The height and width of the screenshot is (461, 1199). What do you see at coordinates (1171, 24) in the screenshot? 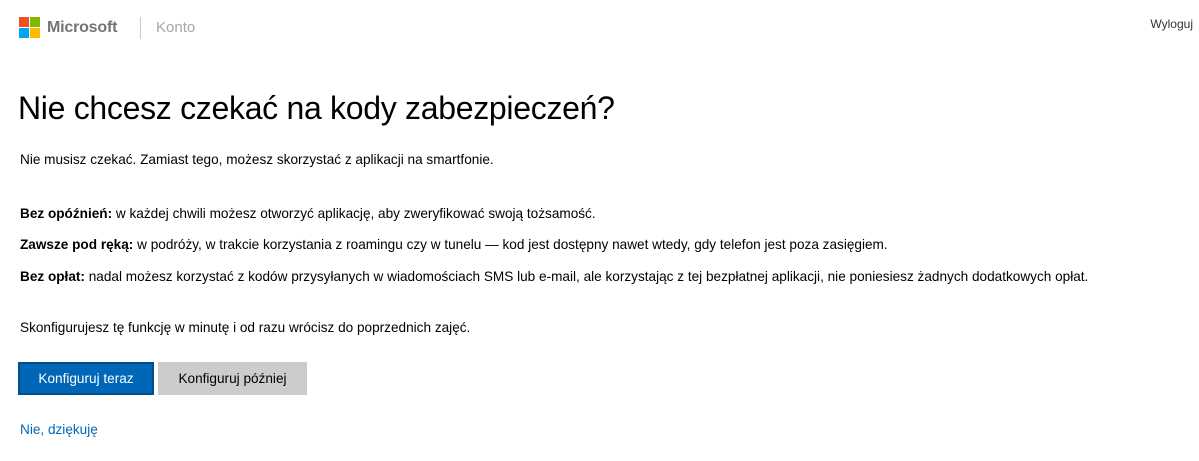
I see `sign-out-link: Wyloguj` at bounding box center [1171, 24].